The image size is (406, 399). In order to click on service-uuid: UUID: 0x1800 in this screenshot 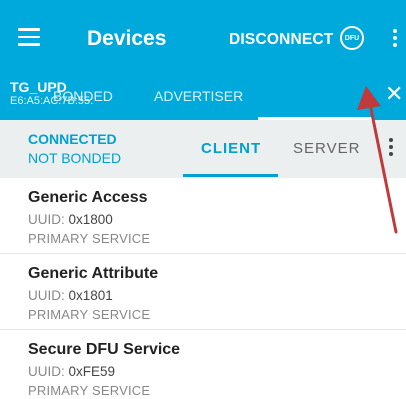, I will do `click(70, 219)`.